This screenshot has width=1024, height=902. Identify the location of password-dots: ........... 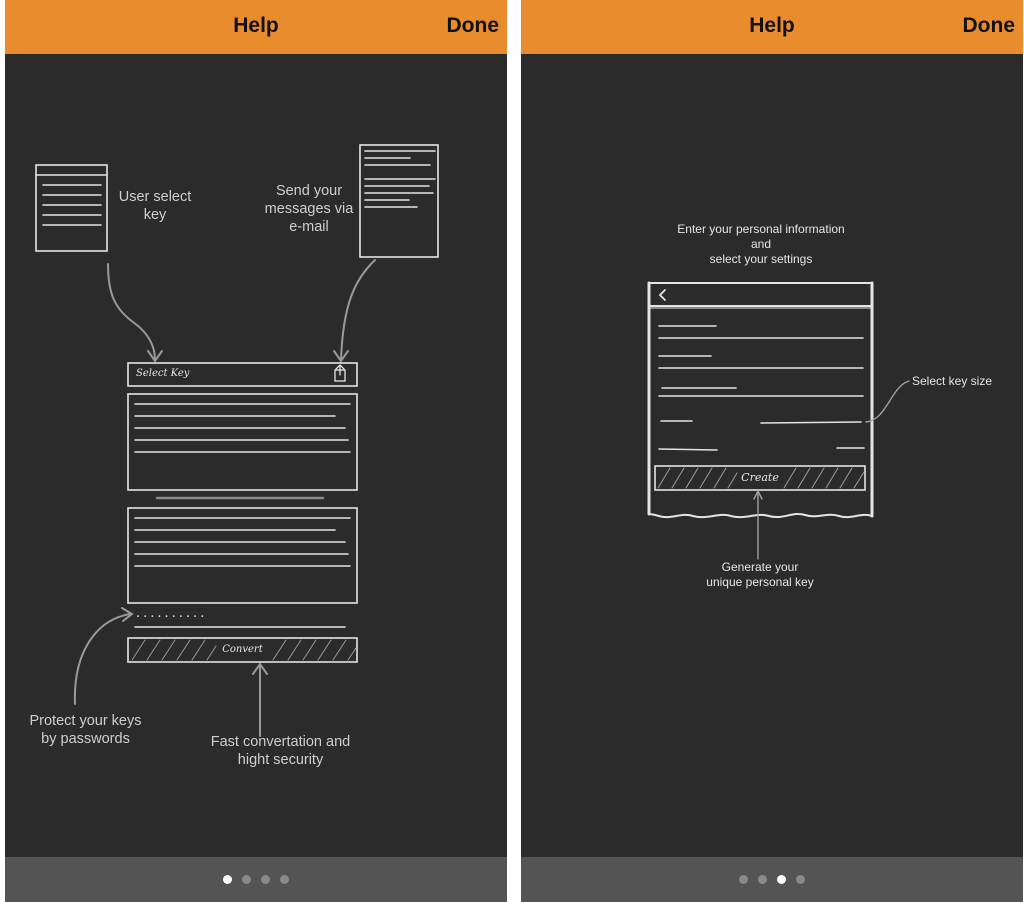
(172, 613).